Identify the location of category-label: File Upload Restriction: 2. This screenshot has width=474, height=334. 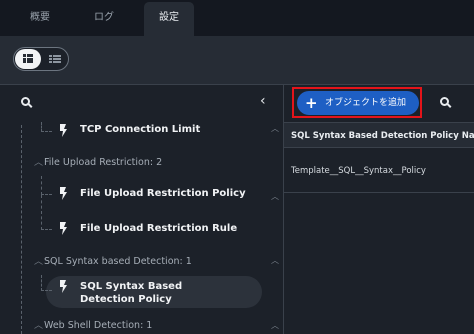
(103, 162).